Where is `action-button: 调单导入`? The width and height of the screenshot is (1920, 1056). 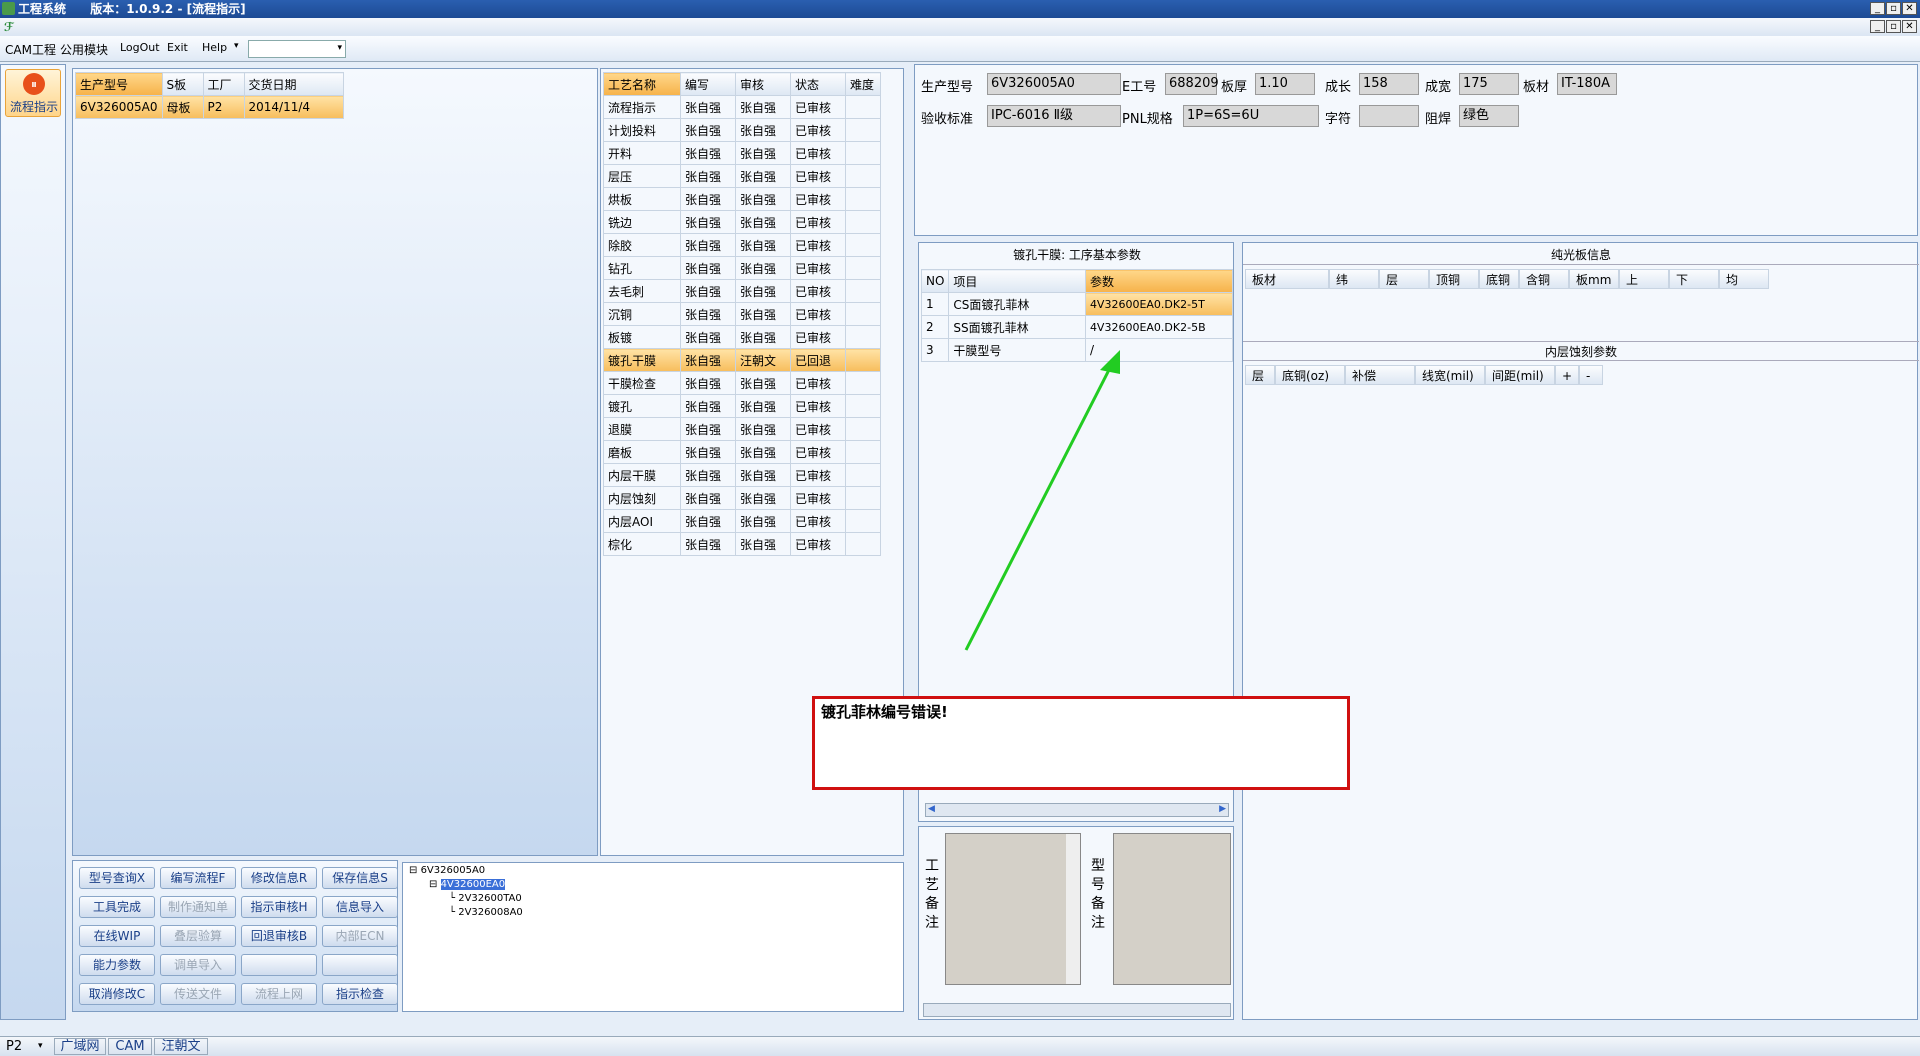 action-button: 调单导入 is located at coordinates (198, 965).